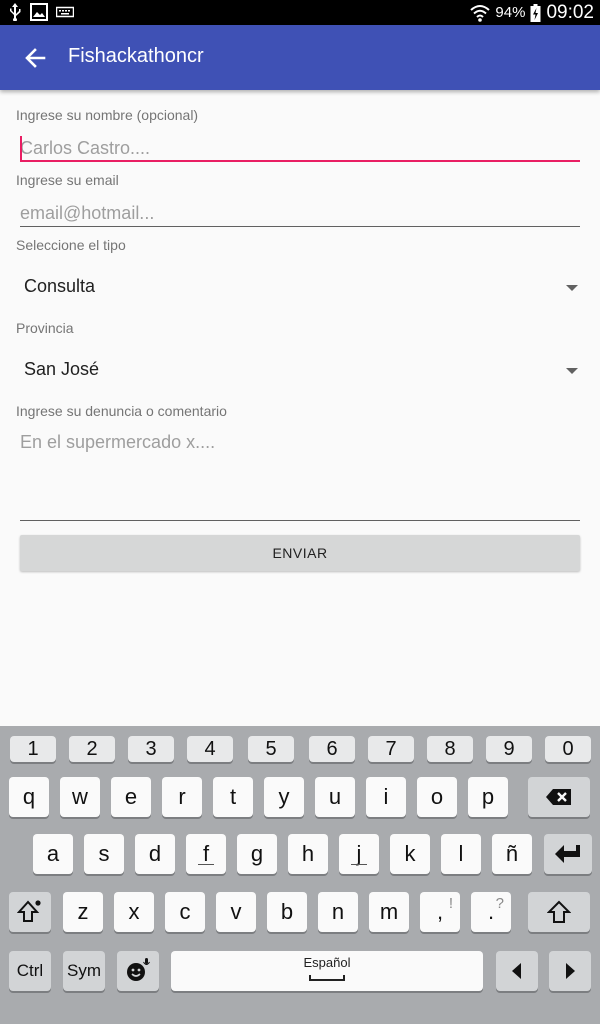 Image resolution: width=600 pixels, height=1024 pixels. Describe the element at coordinates (271, 749) in the screenshot. I see `key-5: 5` at that location.